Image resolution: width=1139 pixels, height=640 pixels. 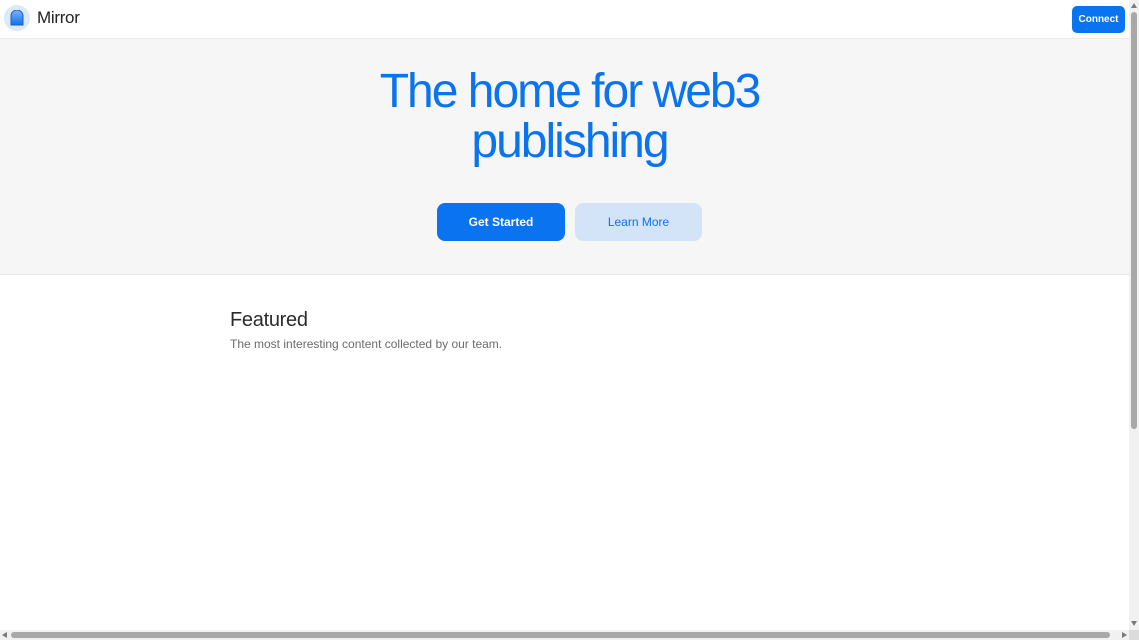 I want to click on scroll-up-arrow-icon, so click(x=1134, y=5).